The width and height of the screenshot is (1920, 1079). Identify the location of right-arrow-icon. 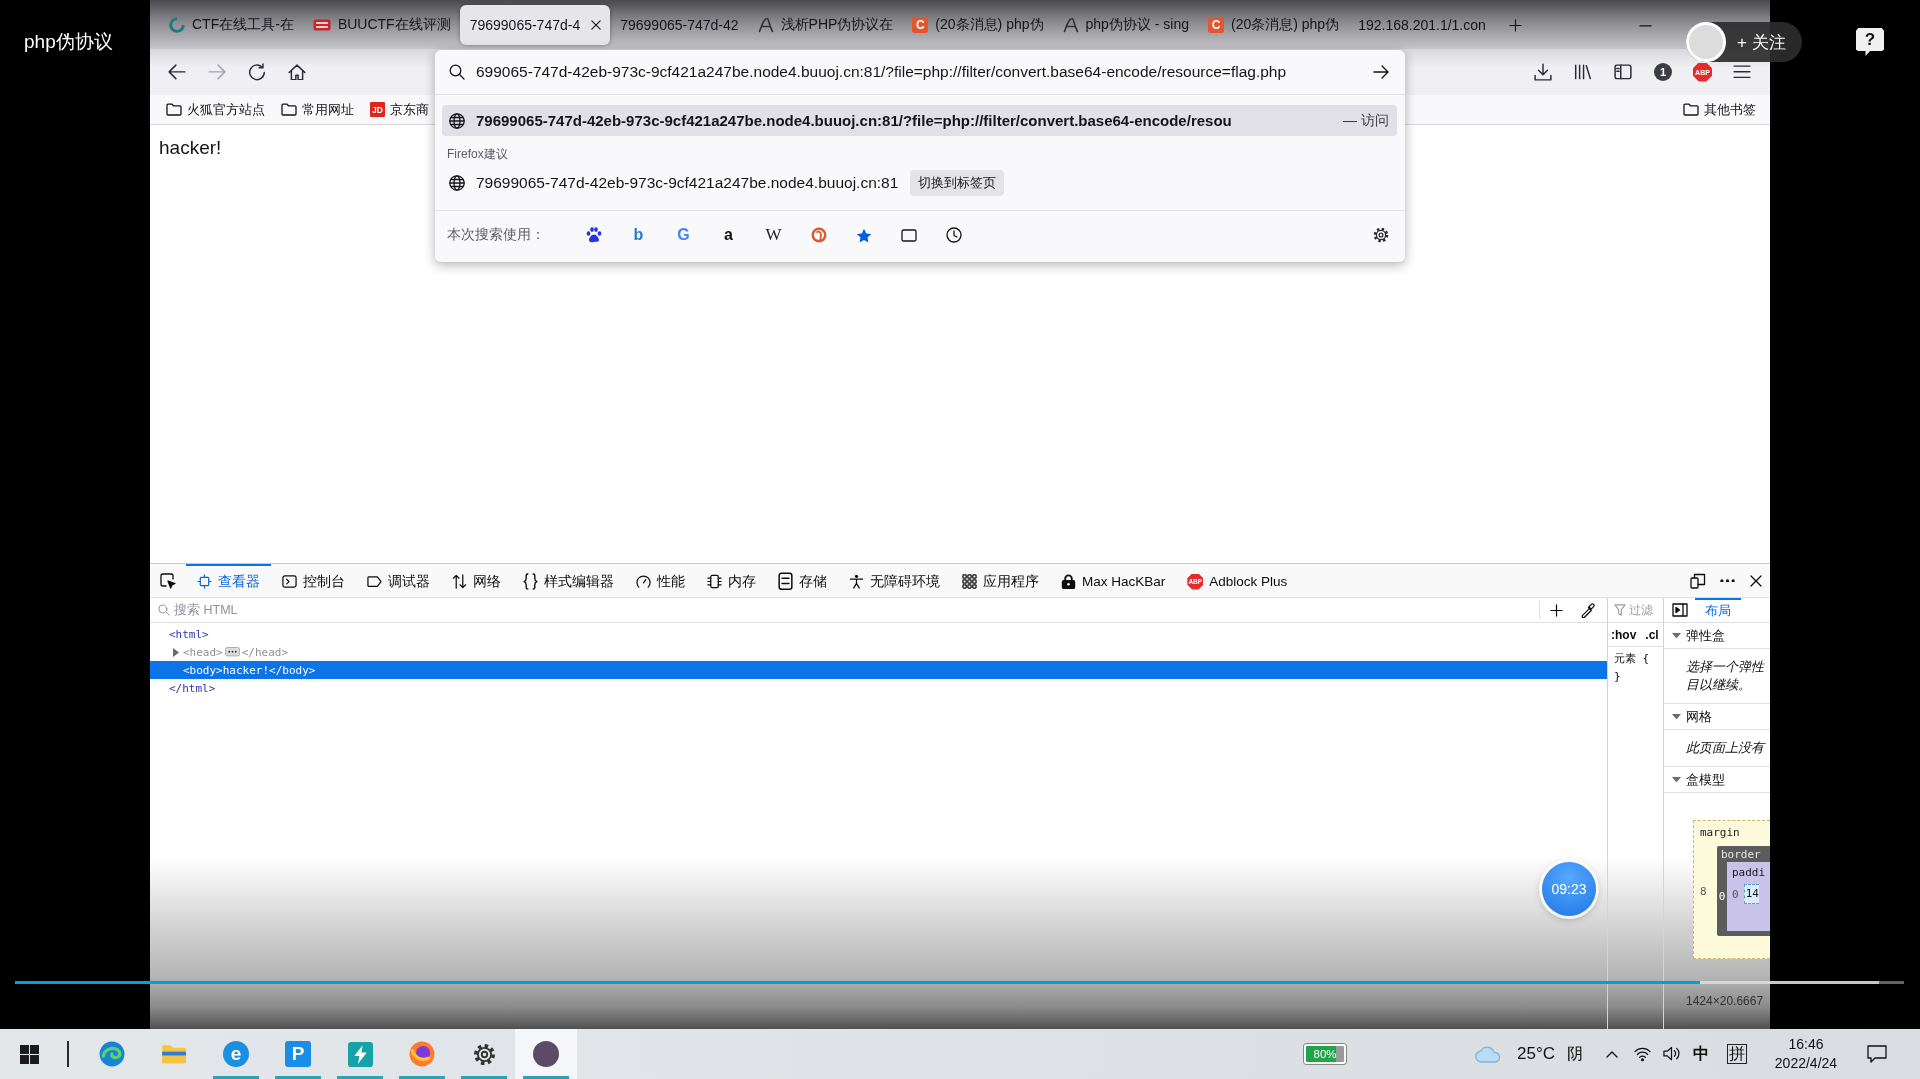
(1381, 72).